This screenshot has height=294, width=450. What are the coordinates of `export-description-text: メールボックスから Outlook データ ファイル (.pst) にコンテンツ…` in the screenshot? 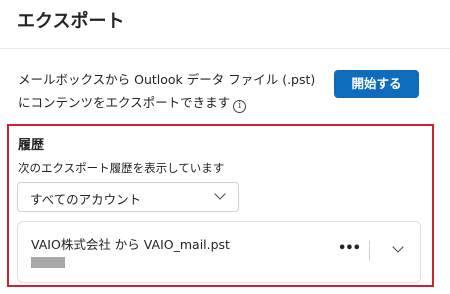 It's located at (167, 91).